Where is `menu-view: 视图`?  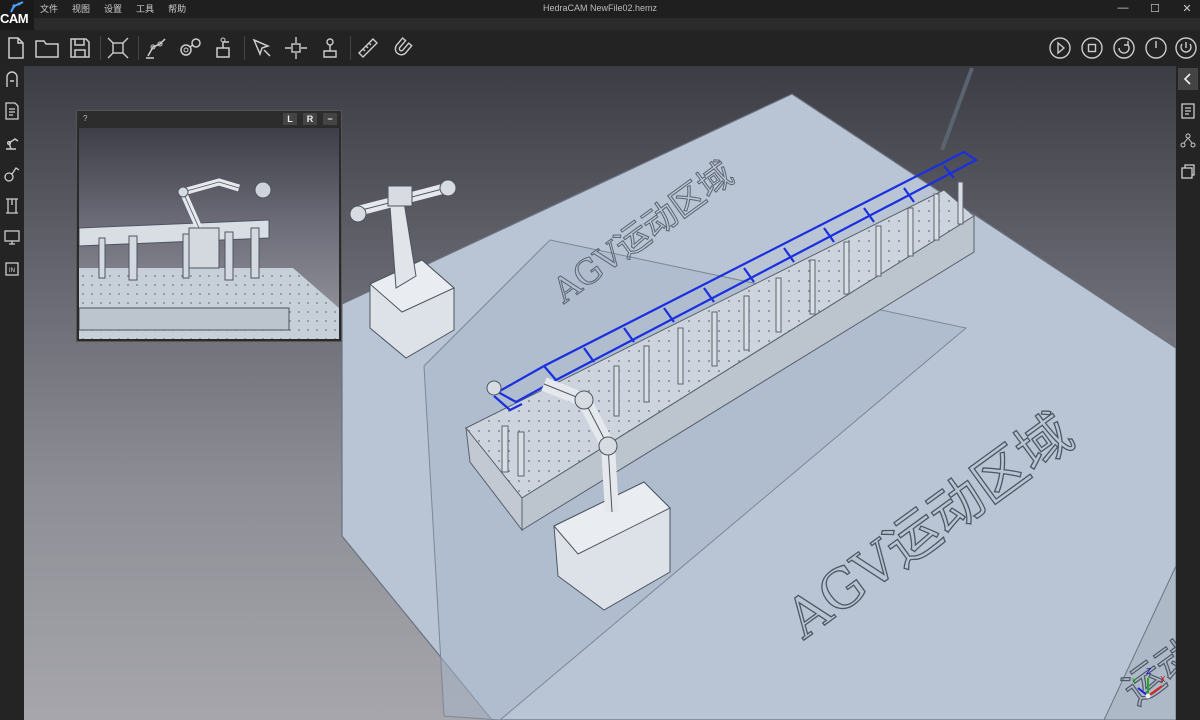 menu-view: 视图 is located at coordinates (81, 8).